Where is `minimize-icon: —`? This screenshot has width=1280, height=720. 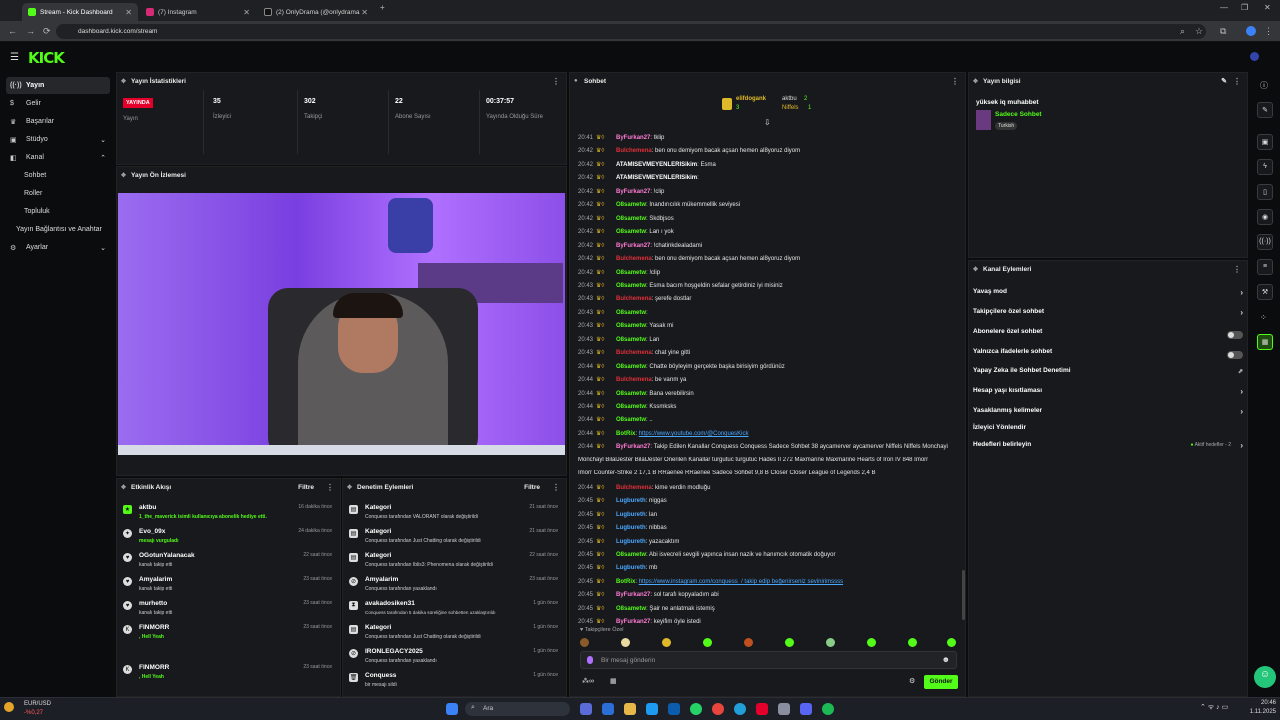
minimize-icon: — is located at coordinates (1224, 7).